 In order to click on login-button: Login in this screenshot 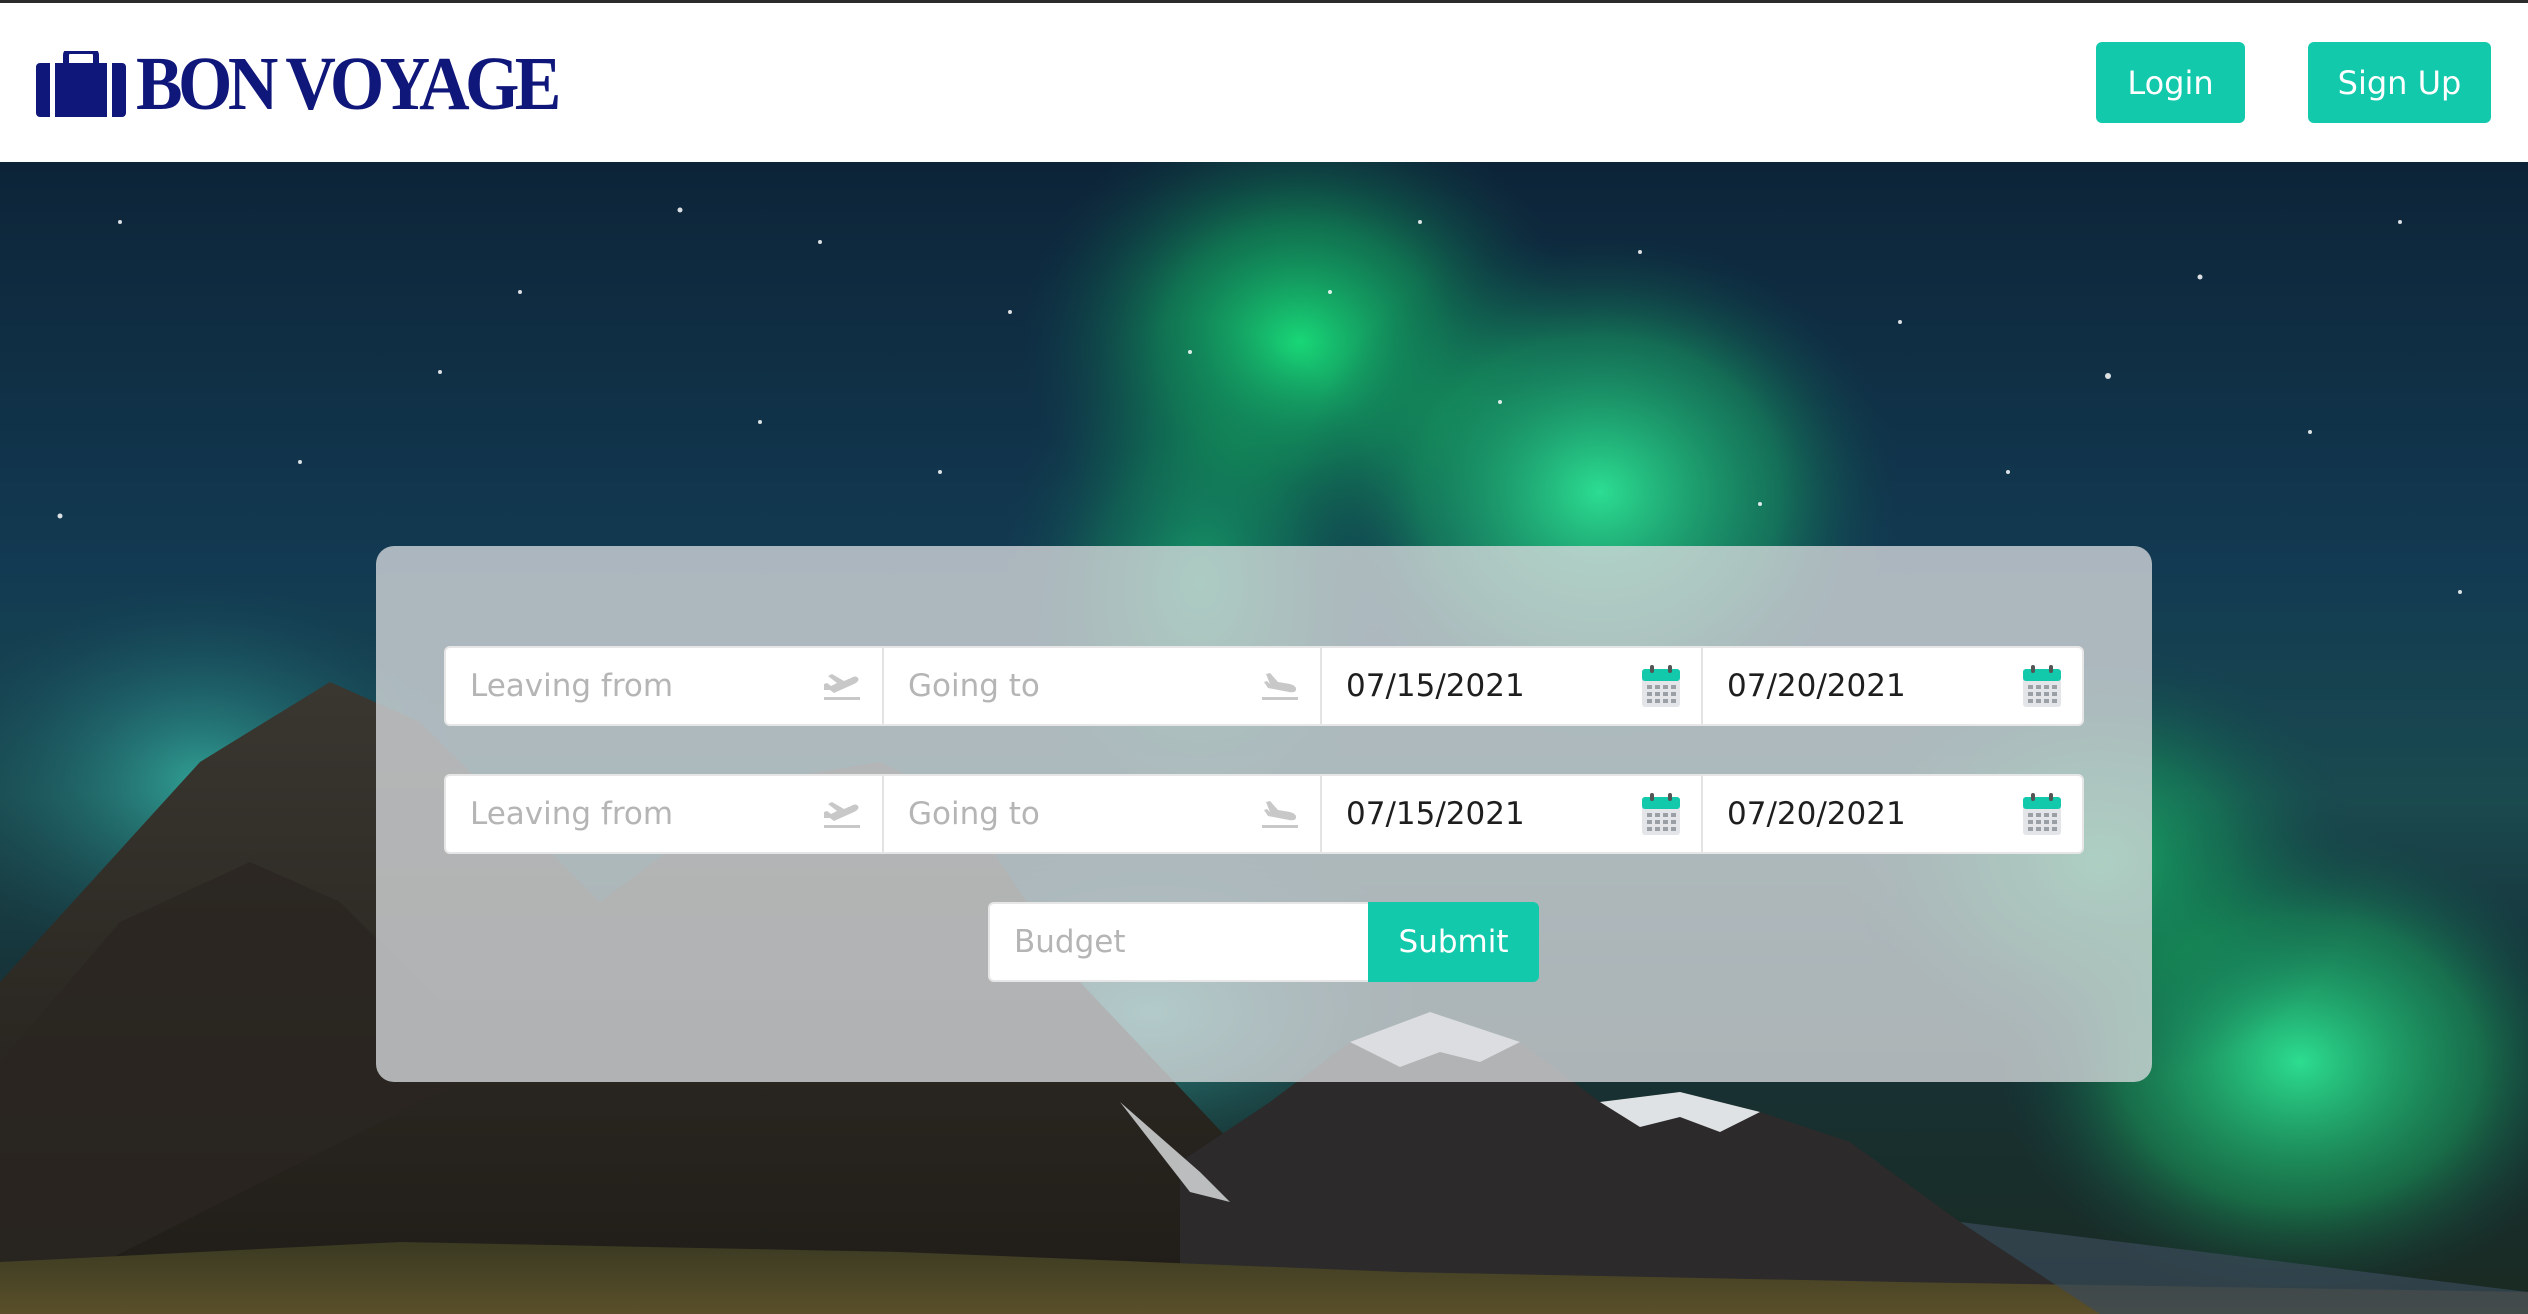, I will do `click(2170, 82)`.